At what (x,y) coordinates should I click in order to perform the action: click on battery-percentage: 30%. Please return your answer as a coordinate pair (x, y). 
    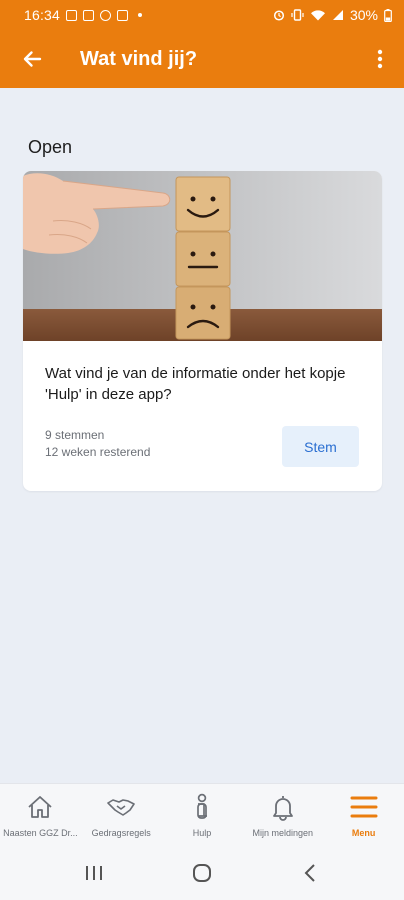
    Looking at the image, I should click on (363, 15).